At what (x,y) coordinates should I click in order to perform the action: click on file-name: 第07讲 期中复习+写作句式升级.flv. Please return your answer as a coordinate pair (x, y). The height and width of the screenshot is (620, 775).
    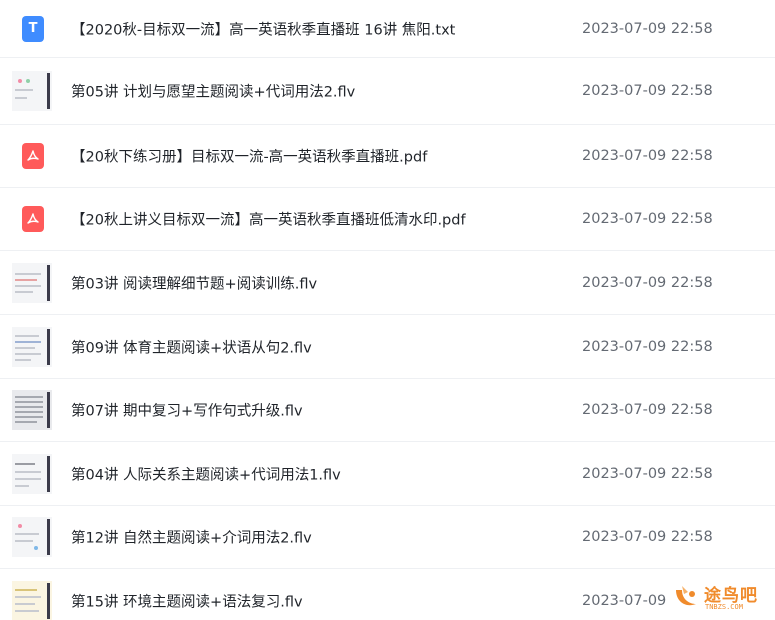
    Looking at the image, I should click on (187, 410).